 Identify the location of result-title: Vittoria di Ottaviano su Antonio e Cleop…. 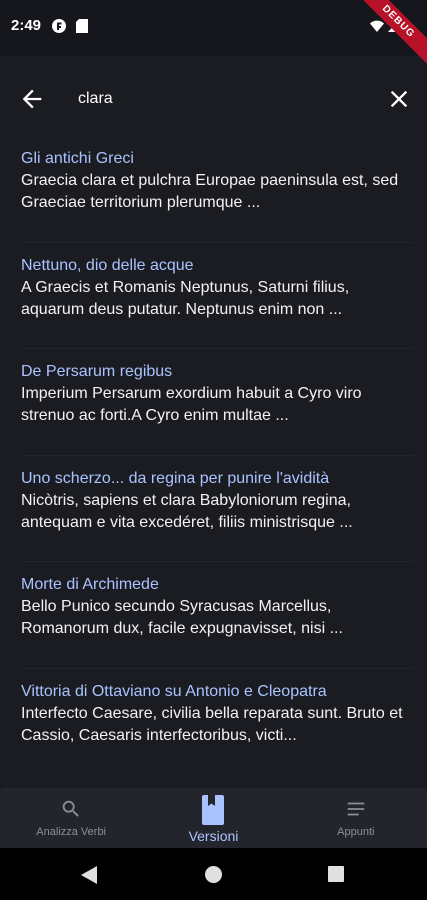
(174, 691).